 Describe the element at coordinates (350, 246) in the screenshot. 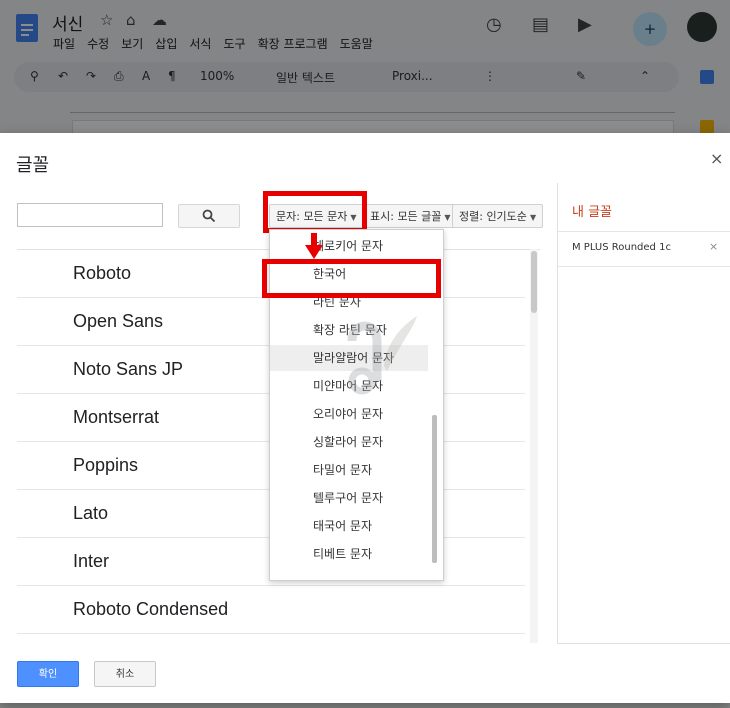

I see `menu-item-cherokee: 체로키어 문자` at that location.